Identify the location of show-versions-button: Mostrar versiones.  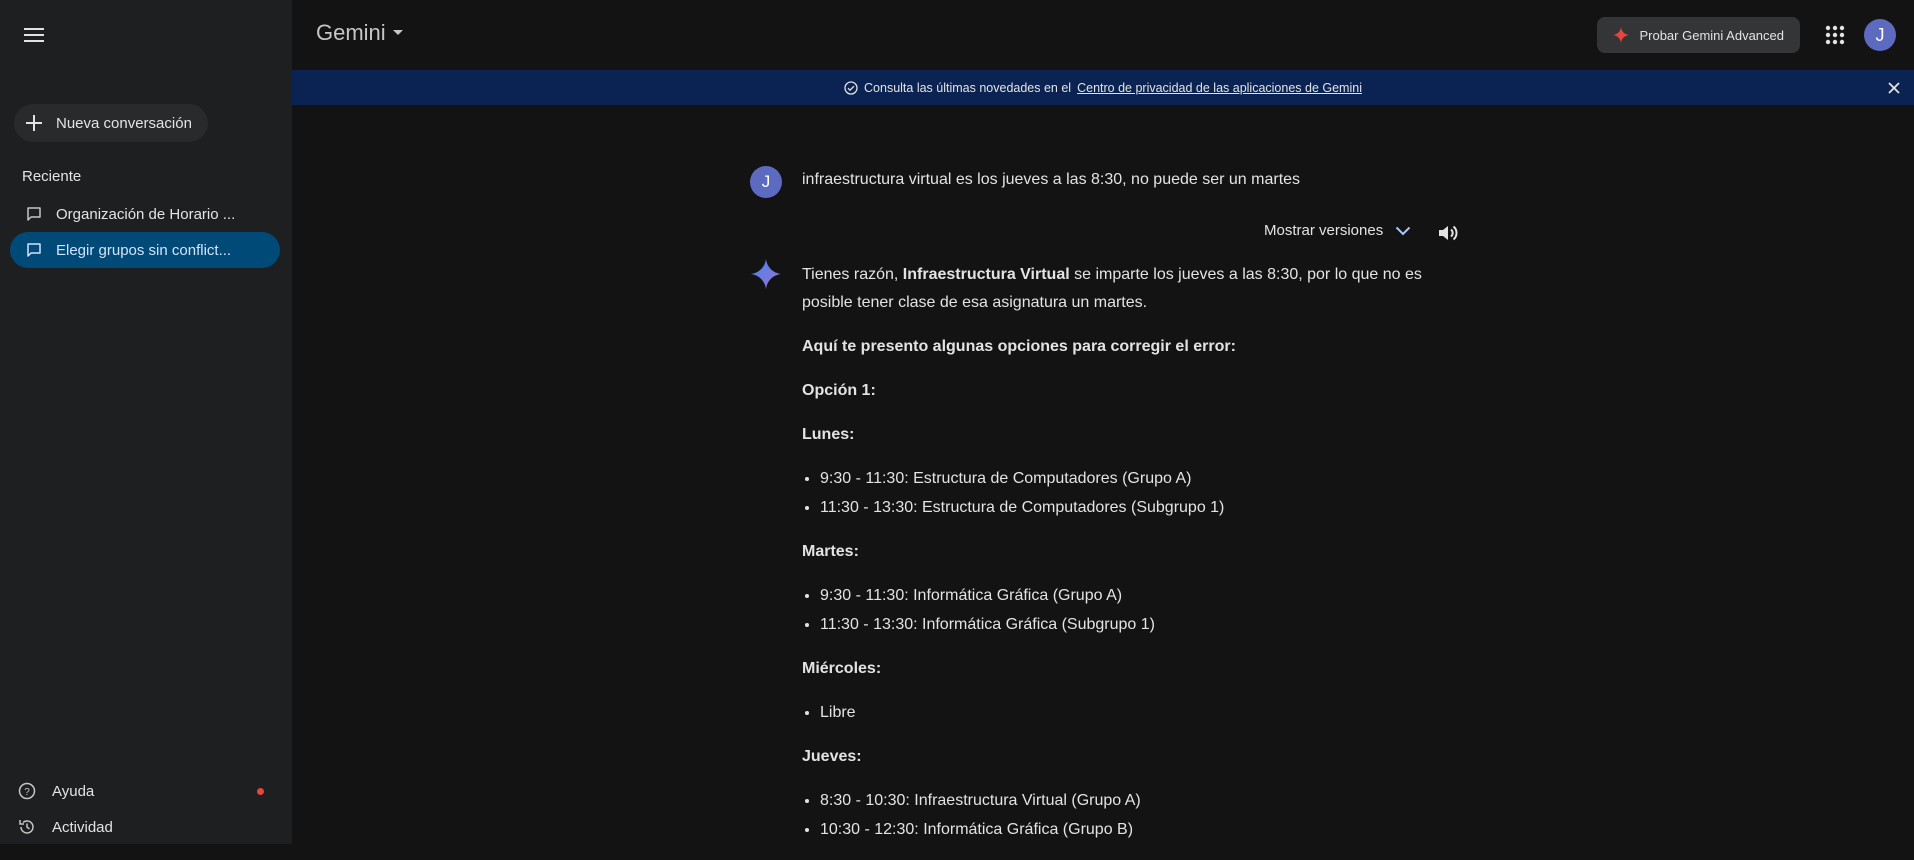
(1337, 230).